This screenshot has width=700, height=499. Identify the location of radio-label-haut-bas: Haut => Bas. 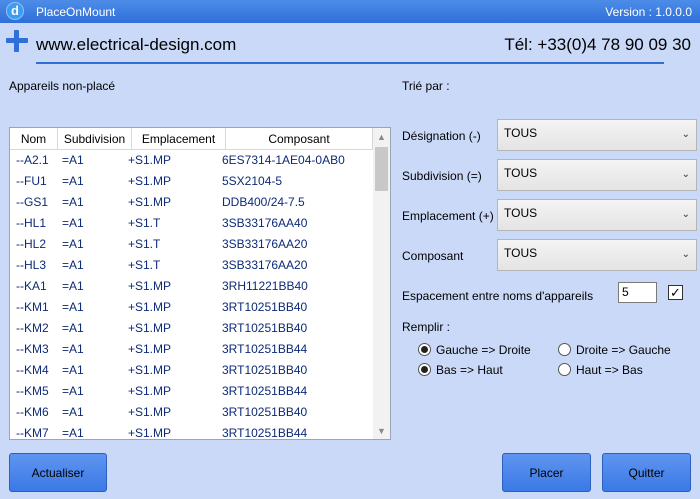
(609, 370).